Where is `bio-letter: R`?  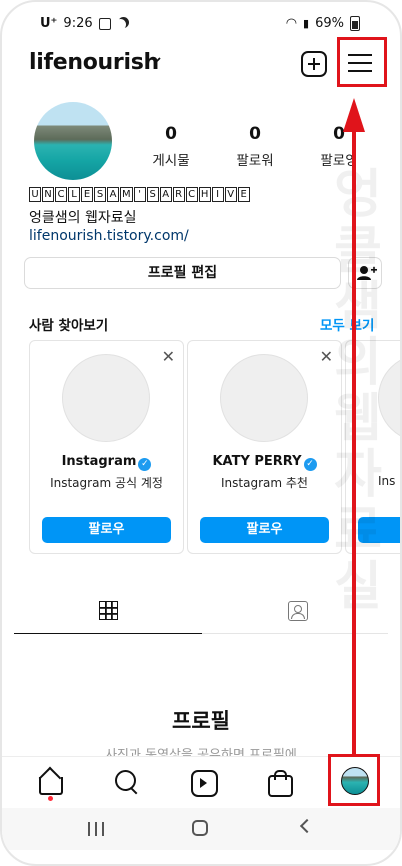 bio-letter: R is located at coordinates (178, 194).